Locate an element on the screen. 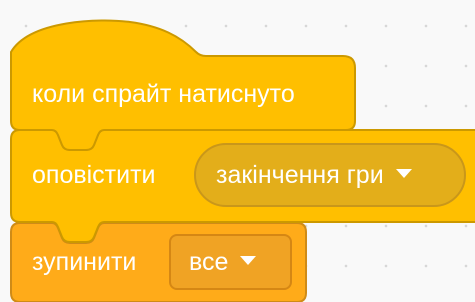 This screenshot has width=475, height=302. broadcast-message-value: закінчення гри is located at coordinates (300, 175).